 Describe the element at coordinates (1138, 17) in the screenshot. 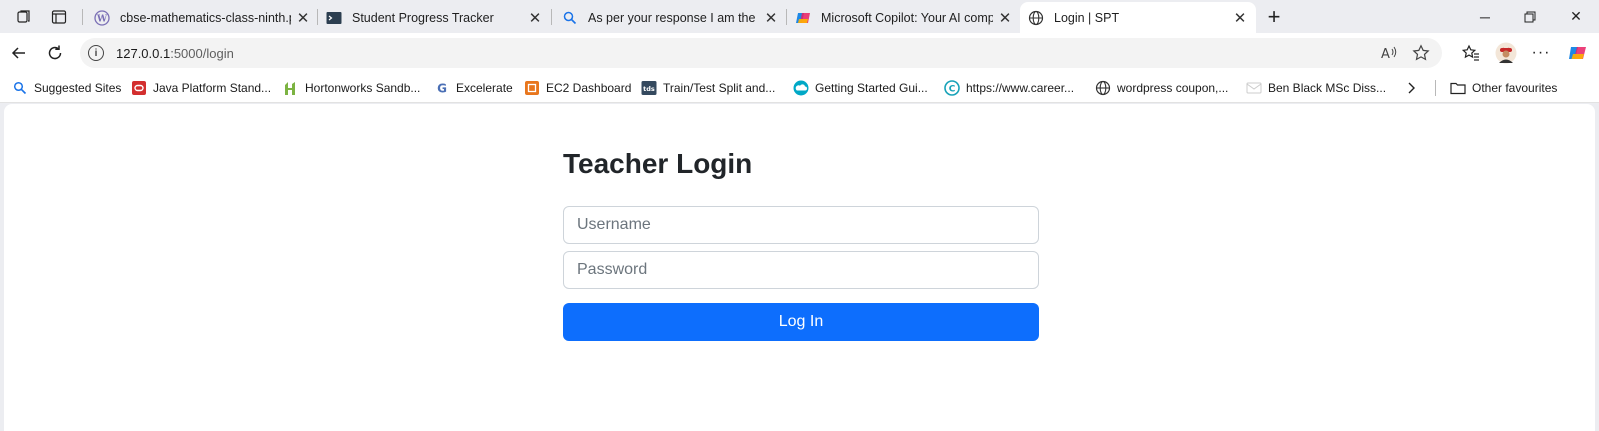

I see `tab-login-spt: Login | SPT ✕` at that location.